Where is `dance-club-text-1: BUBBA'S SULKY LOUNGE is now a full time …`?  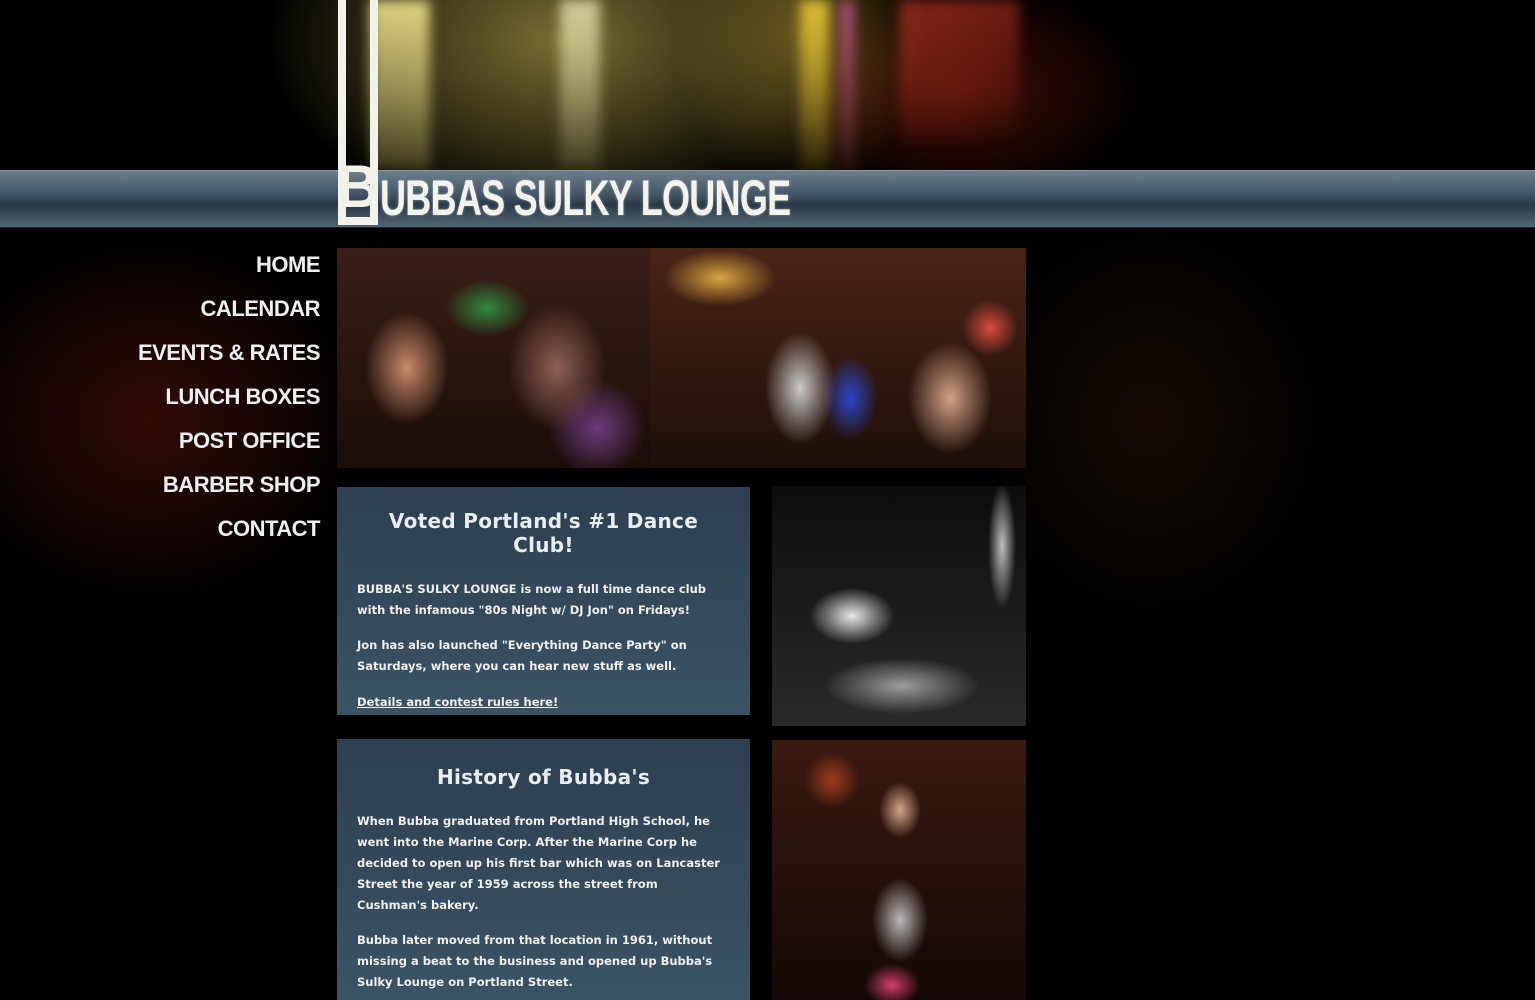
dance-club-text-1: BUBBA'S SULKY LOUNGE is now a full time … is located at coordinates (532, 599).